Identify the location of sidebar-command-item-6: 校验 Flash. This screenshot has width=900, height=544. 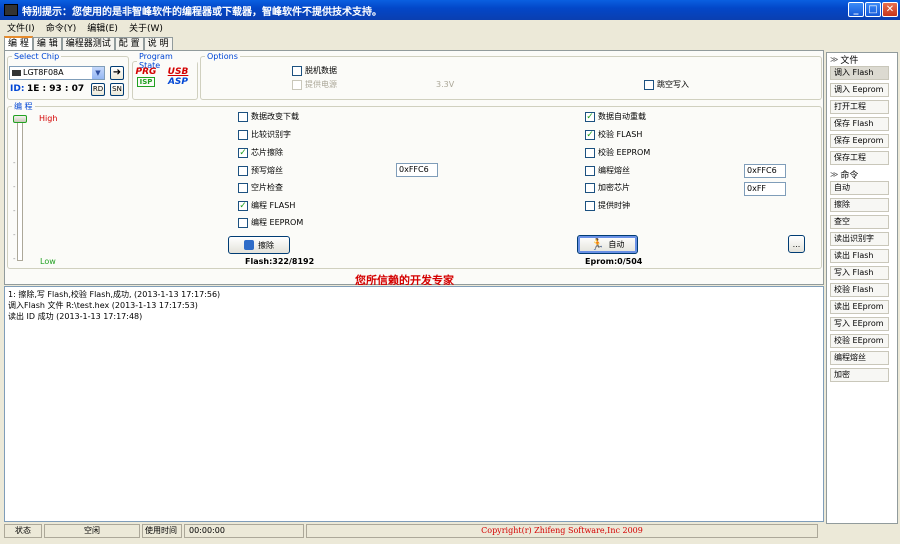
(859, 290).